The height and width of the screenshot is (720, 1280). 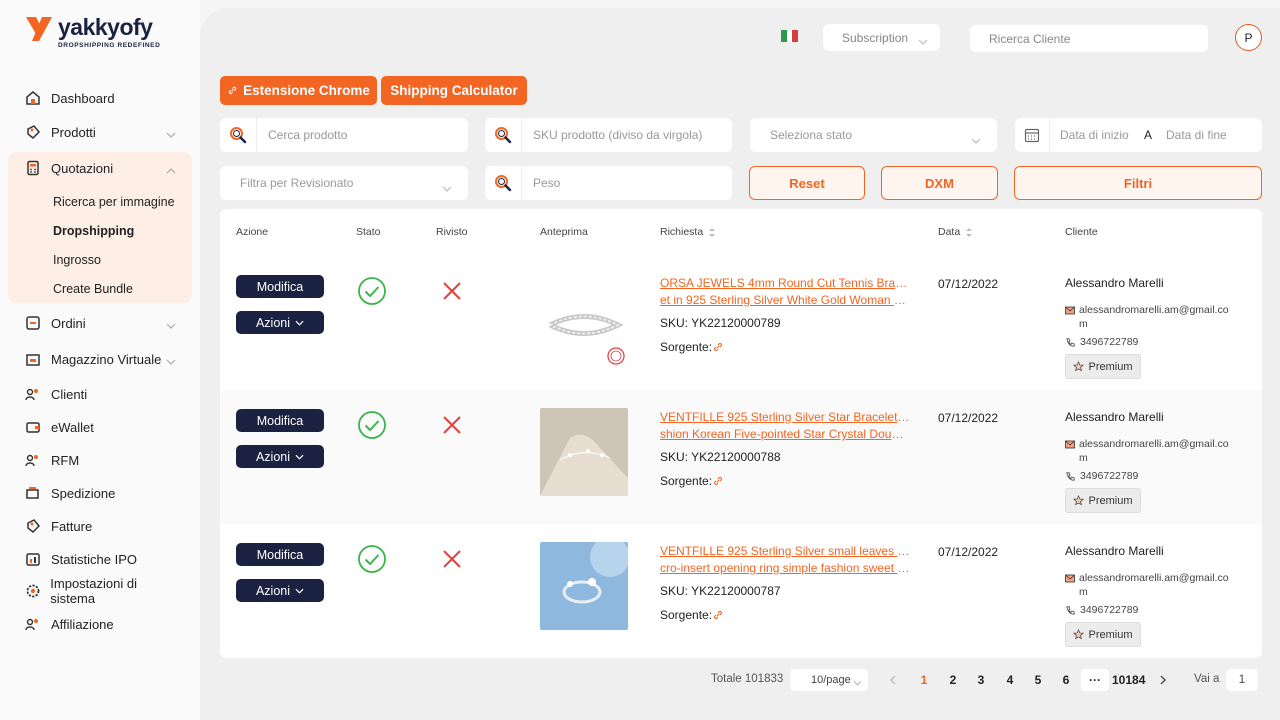 What do you see at coordinates (688, 232) in the screenshot?
I see `col-richiesta: Richiesta` at bounding box center [688, 232].